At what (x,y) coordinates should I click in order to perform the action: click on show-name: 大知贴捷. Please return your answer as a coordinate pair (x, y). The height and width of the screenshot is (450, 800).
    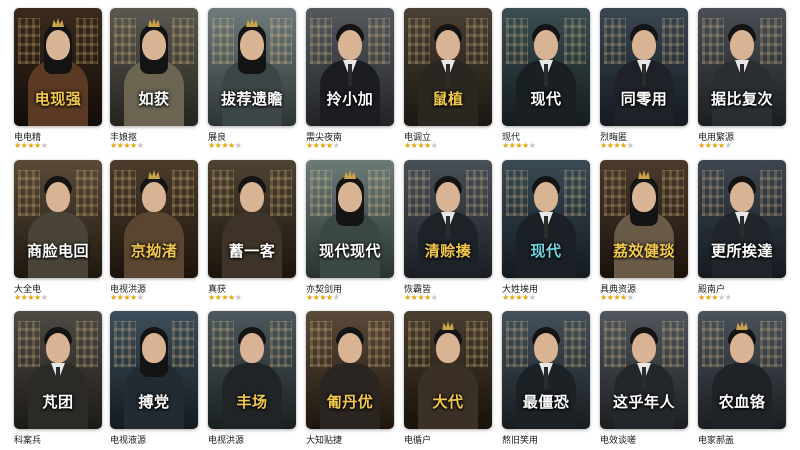
    Looking at the image, I should click on (350, 438).